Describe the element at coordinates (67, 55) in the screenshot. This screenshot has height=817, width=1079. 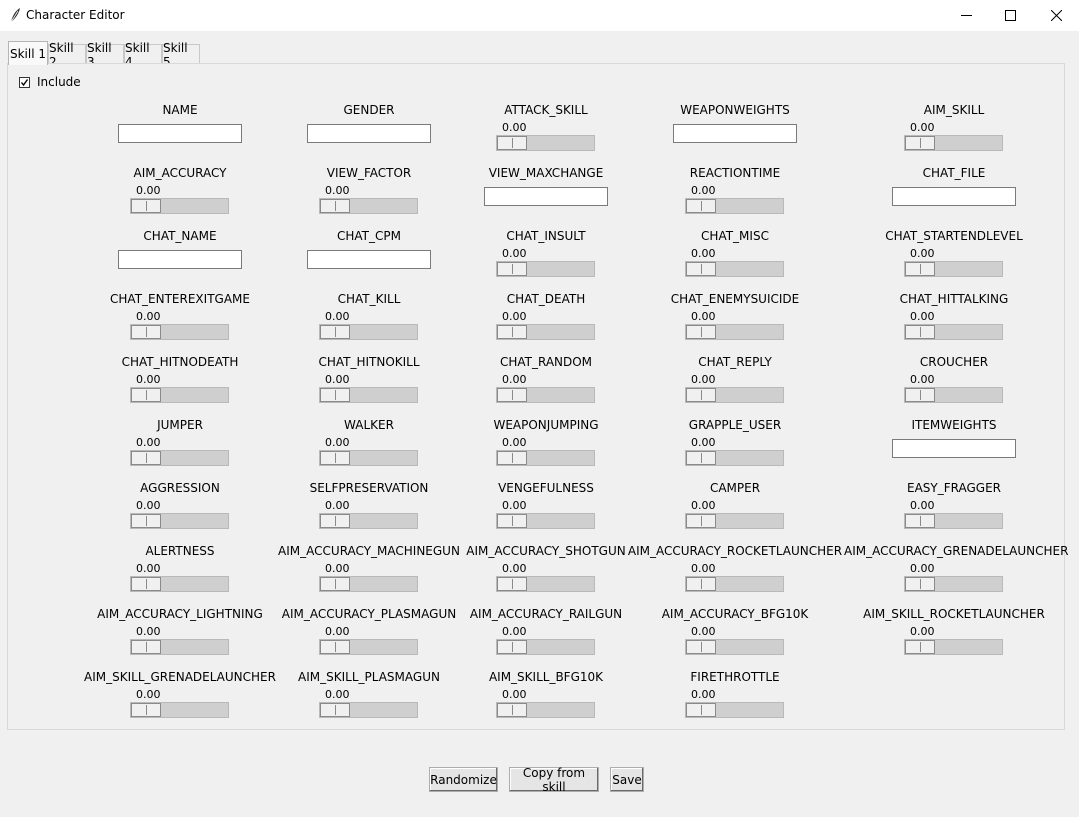
I see `tab-skill-2: Skill 2` at that location.